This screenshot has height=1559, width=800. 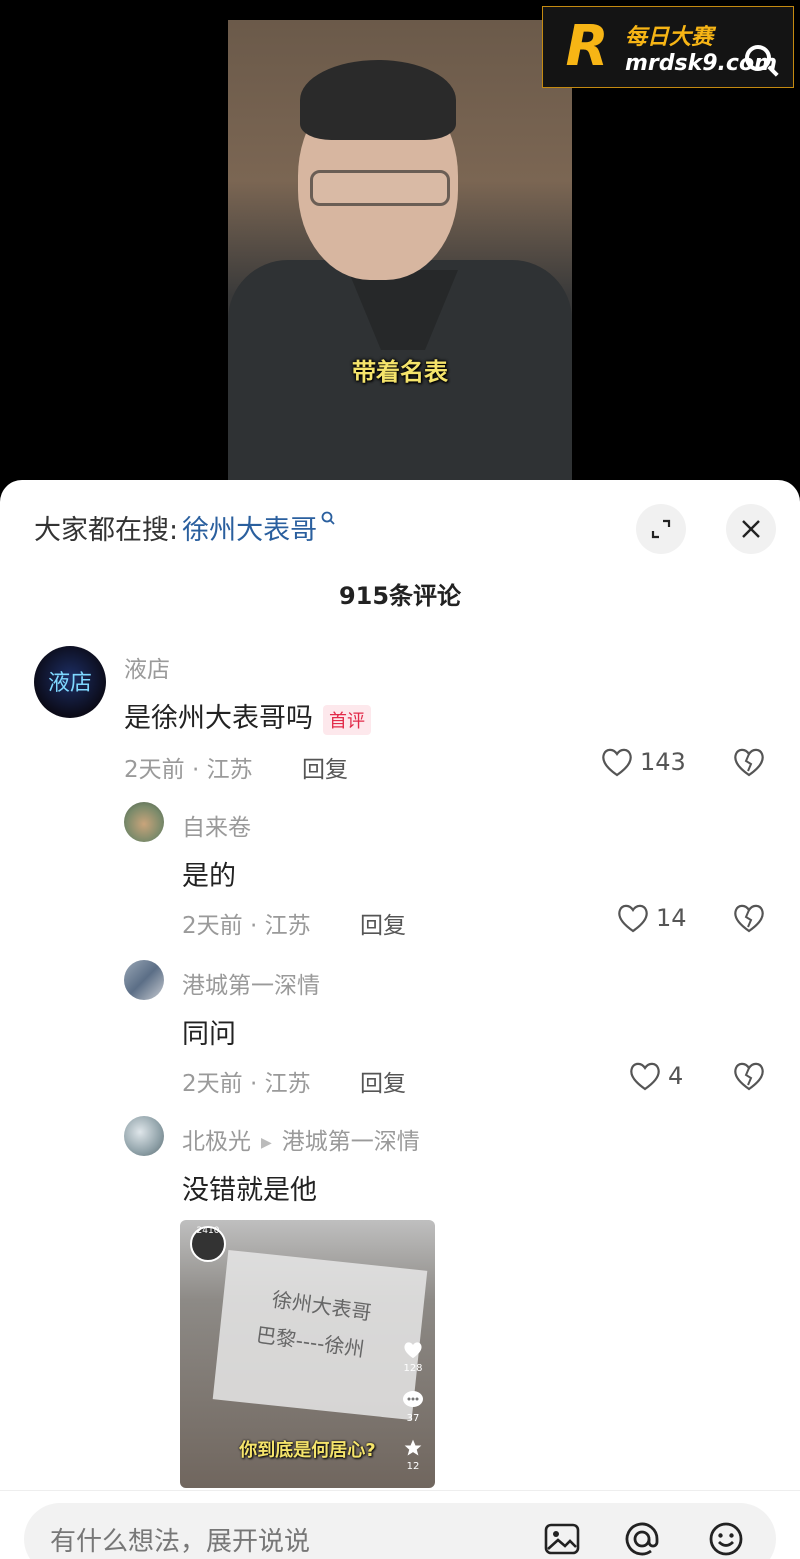 I want to click on glasses, so click(x=380, y=188).